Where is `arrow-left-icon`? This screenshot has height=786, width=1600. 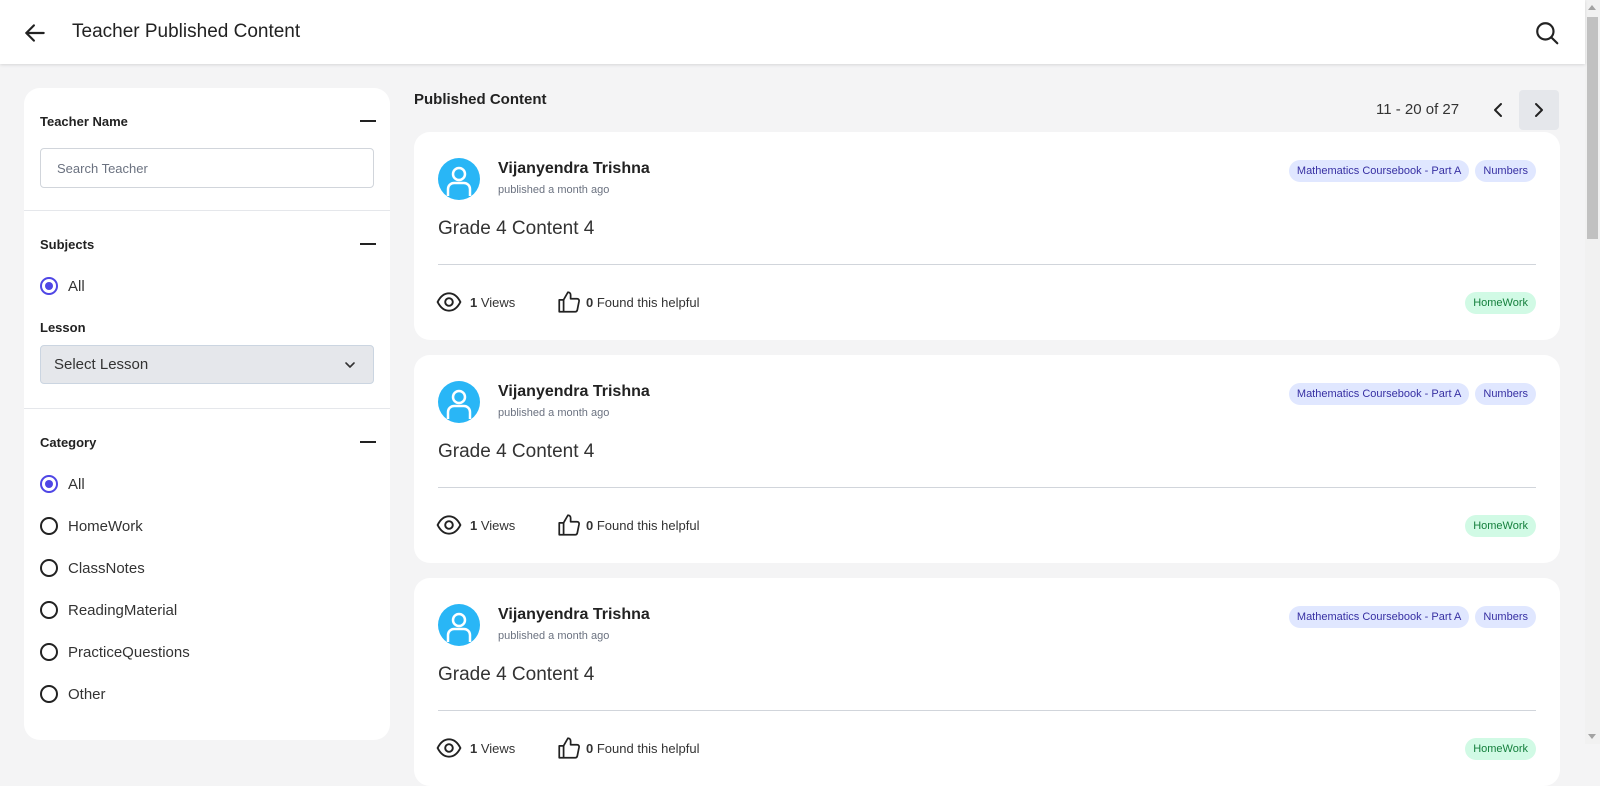 arrow-left-icon is located at coordinates (35, 33).